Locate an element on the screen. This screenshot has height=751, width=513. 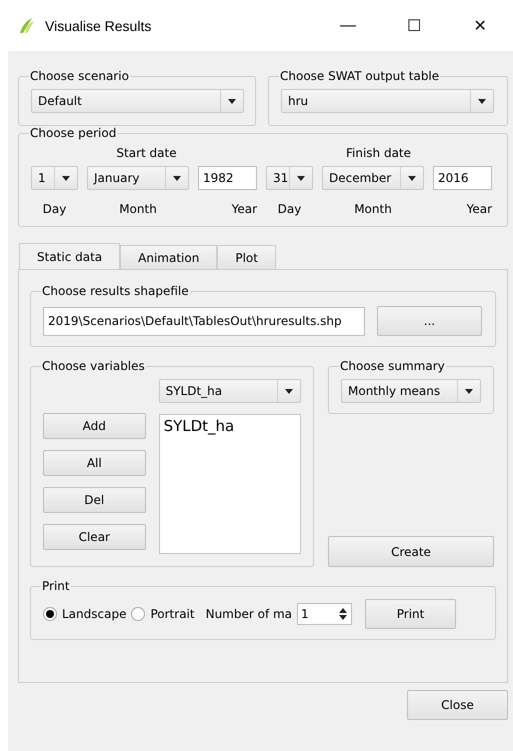
count-label: Number of ma is located at coordinates (249, 614).